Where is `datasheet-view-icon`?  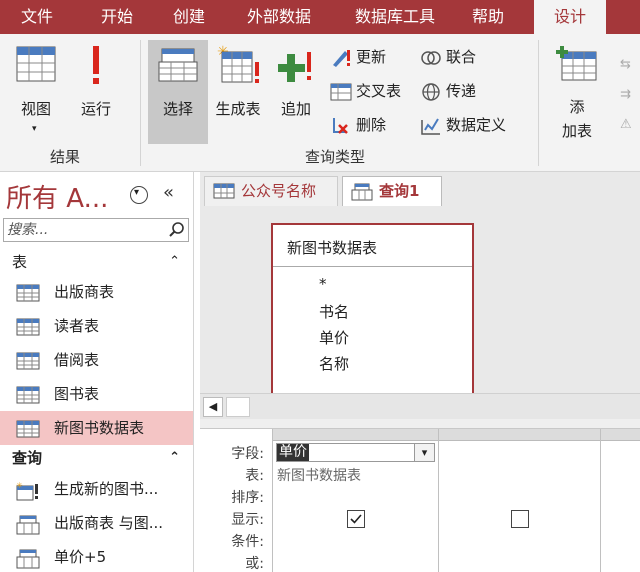
datasheet-view-icon is located at coordinates (36, 64).